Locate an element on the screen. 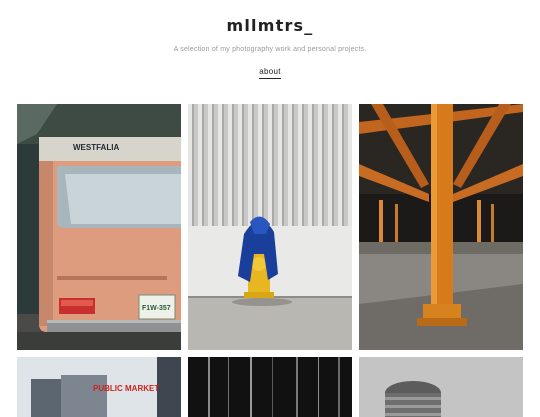 The height and width of the screenshot is (417, 540). photo-tile-tower is located at coordinates (441, 387).